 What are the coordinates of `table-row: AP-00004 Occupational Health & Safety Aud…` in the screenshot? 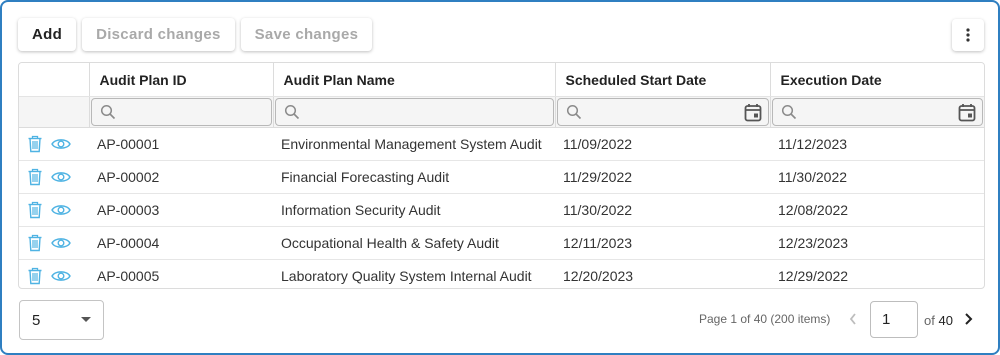 It's located at (501, 243).